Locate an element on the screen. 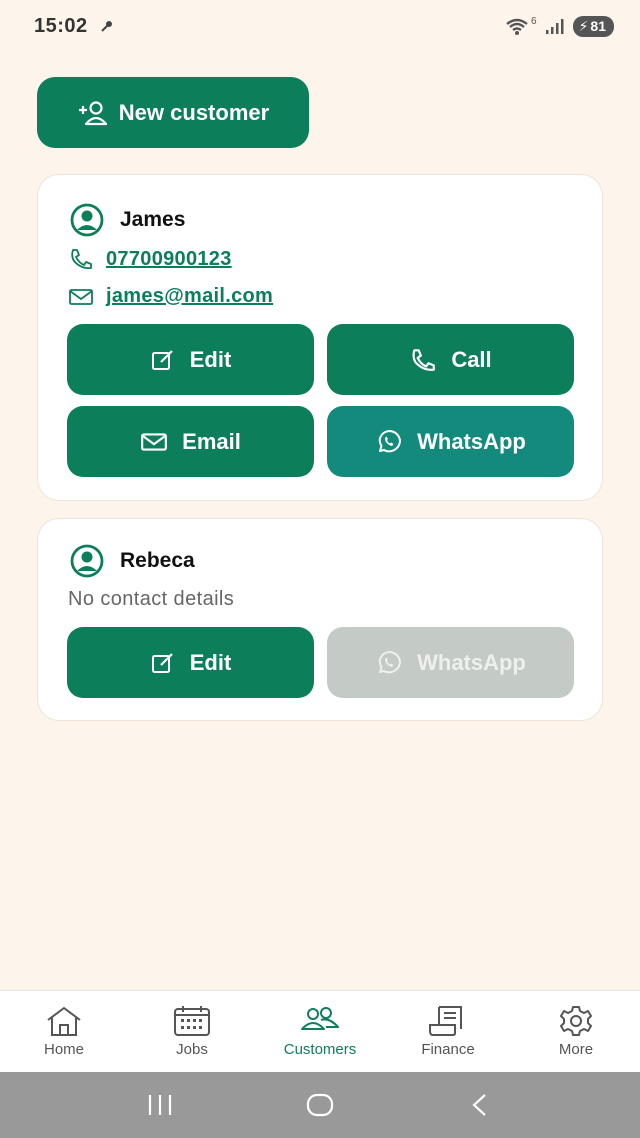  whatsapp-button: WhatsApp is located at coordinates (450, 441).